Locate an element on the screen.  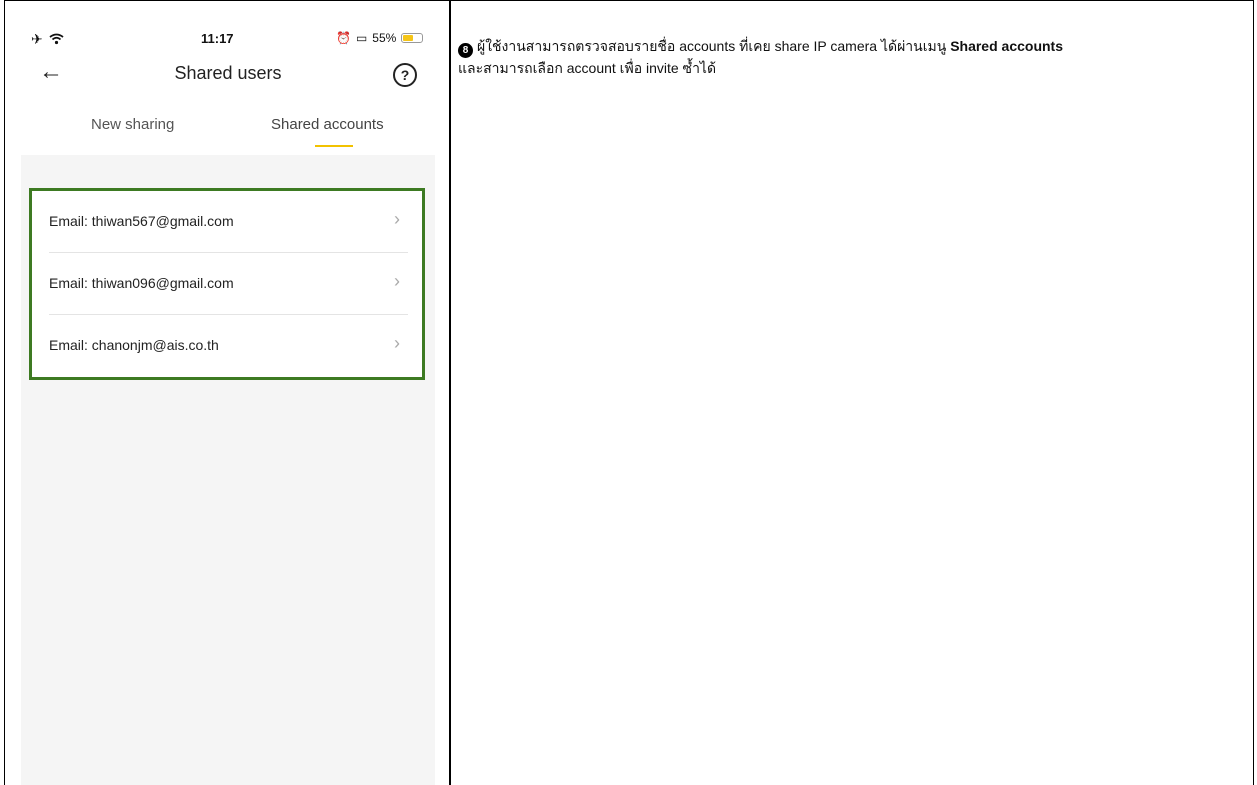
wifi-icon is located at coordinates (56, 40).